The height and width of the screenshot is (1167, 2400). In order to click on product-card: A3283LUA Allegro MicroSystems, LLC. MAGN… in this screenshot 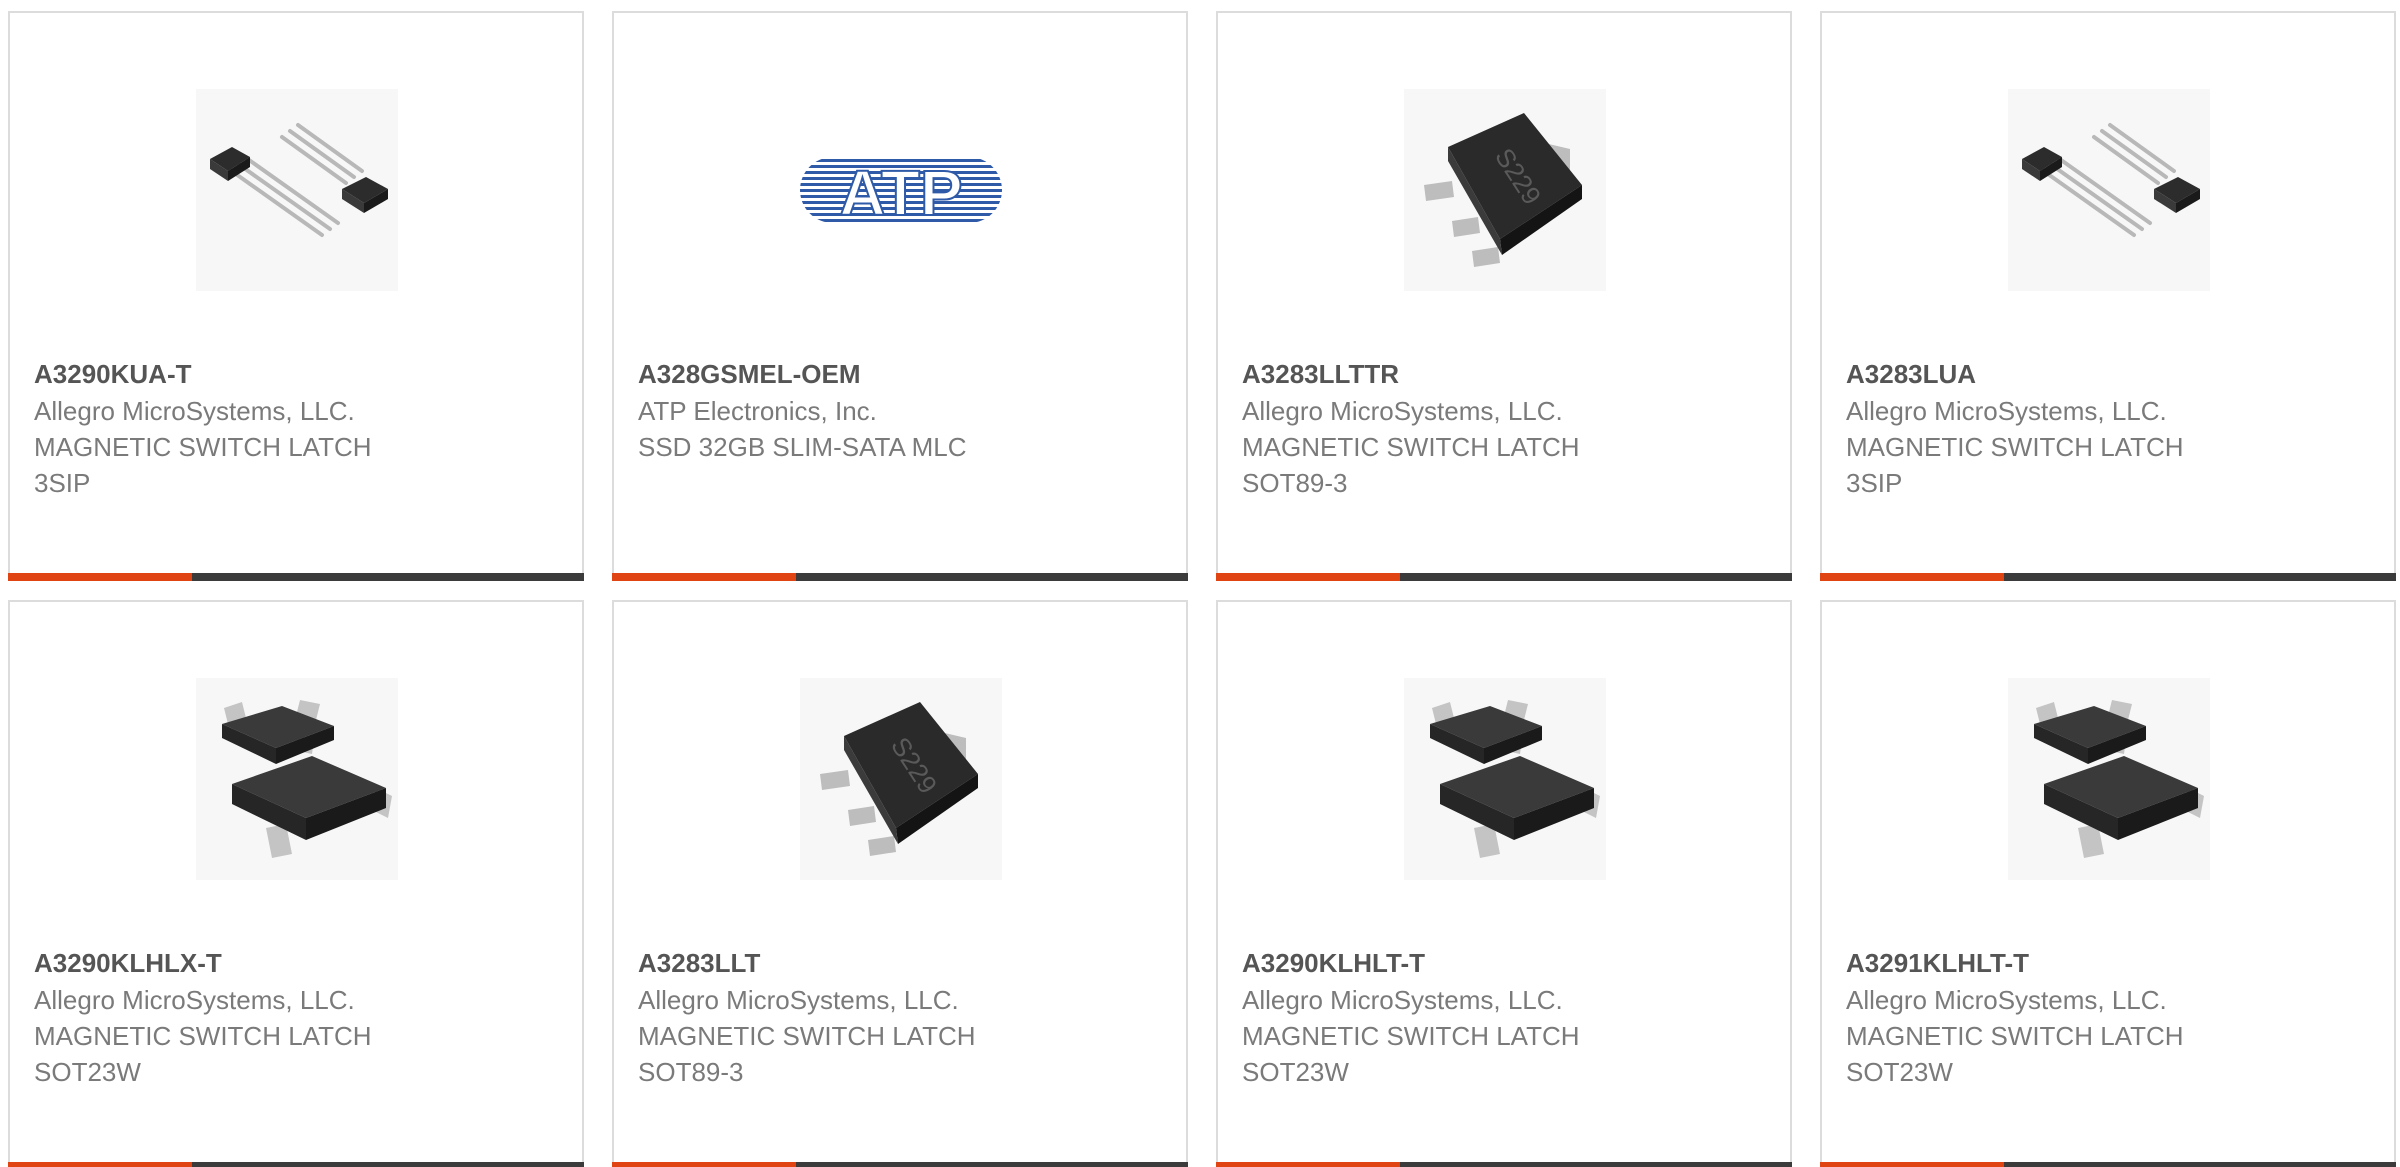, I will do `click(2108, 296)`.